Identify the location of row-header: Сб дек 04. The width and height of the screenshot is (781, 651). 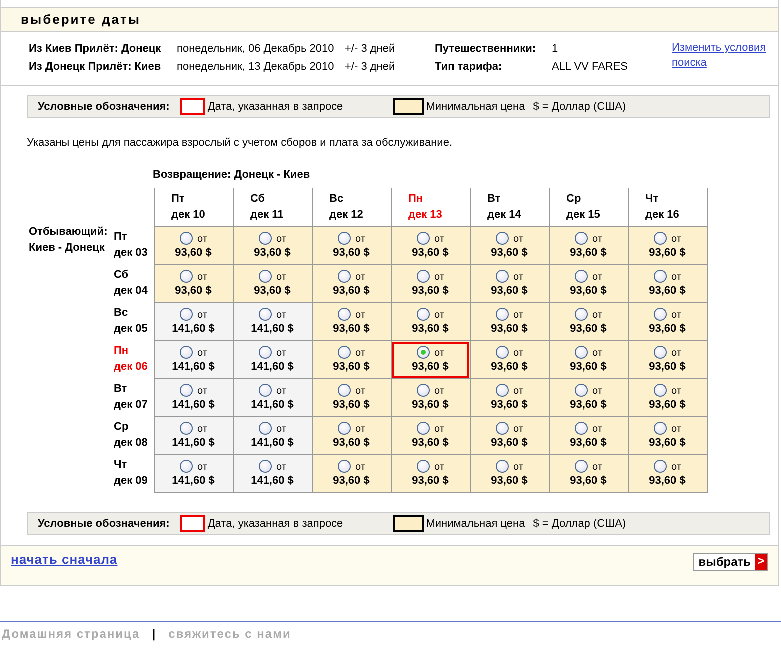
(134, 283).